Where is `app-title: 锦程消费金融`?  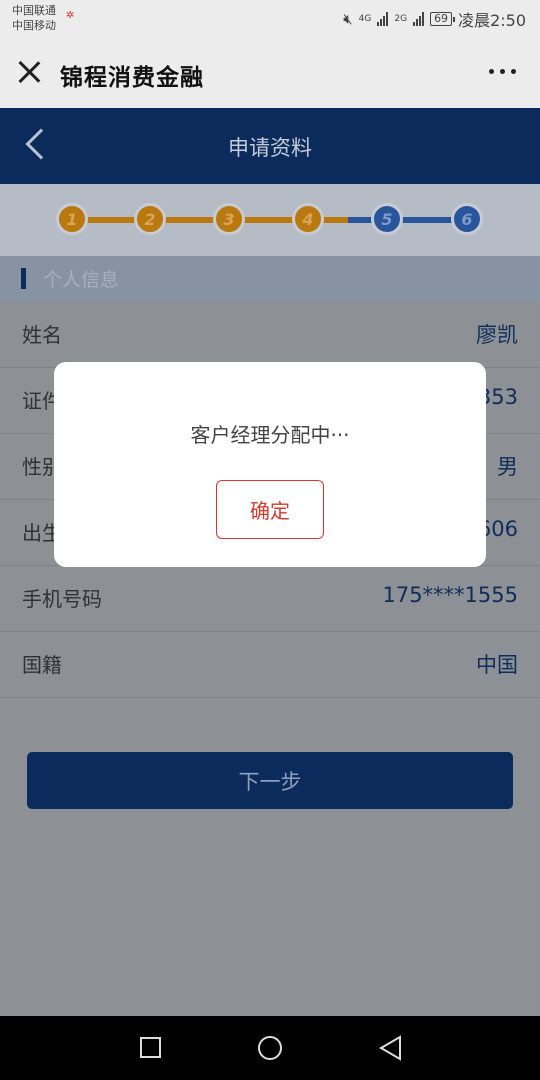 app-title: 锦程消费金融 is located at coordinates (132, 78).